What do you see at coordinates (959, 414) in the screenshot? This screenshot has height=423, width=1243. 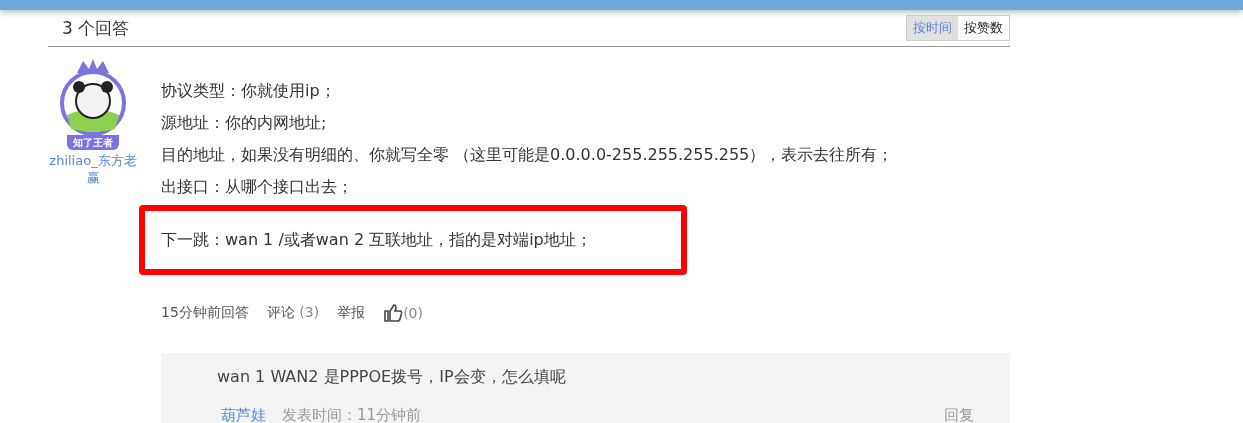 I see `reply-link: 回复` at bounding box center [959, 414].